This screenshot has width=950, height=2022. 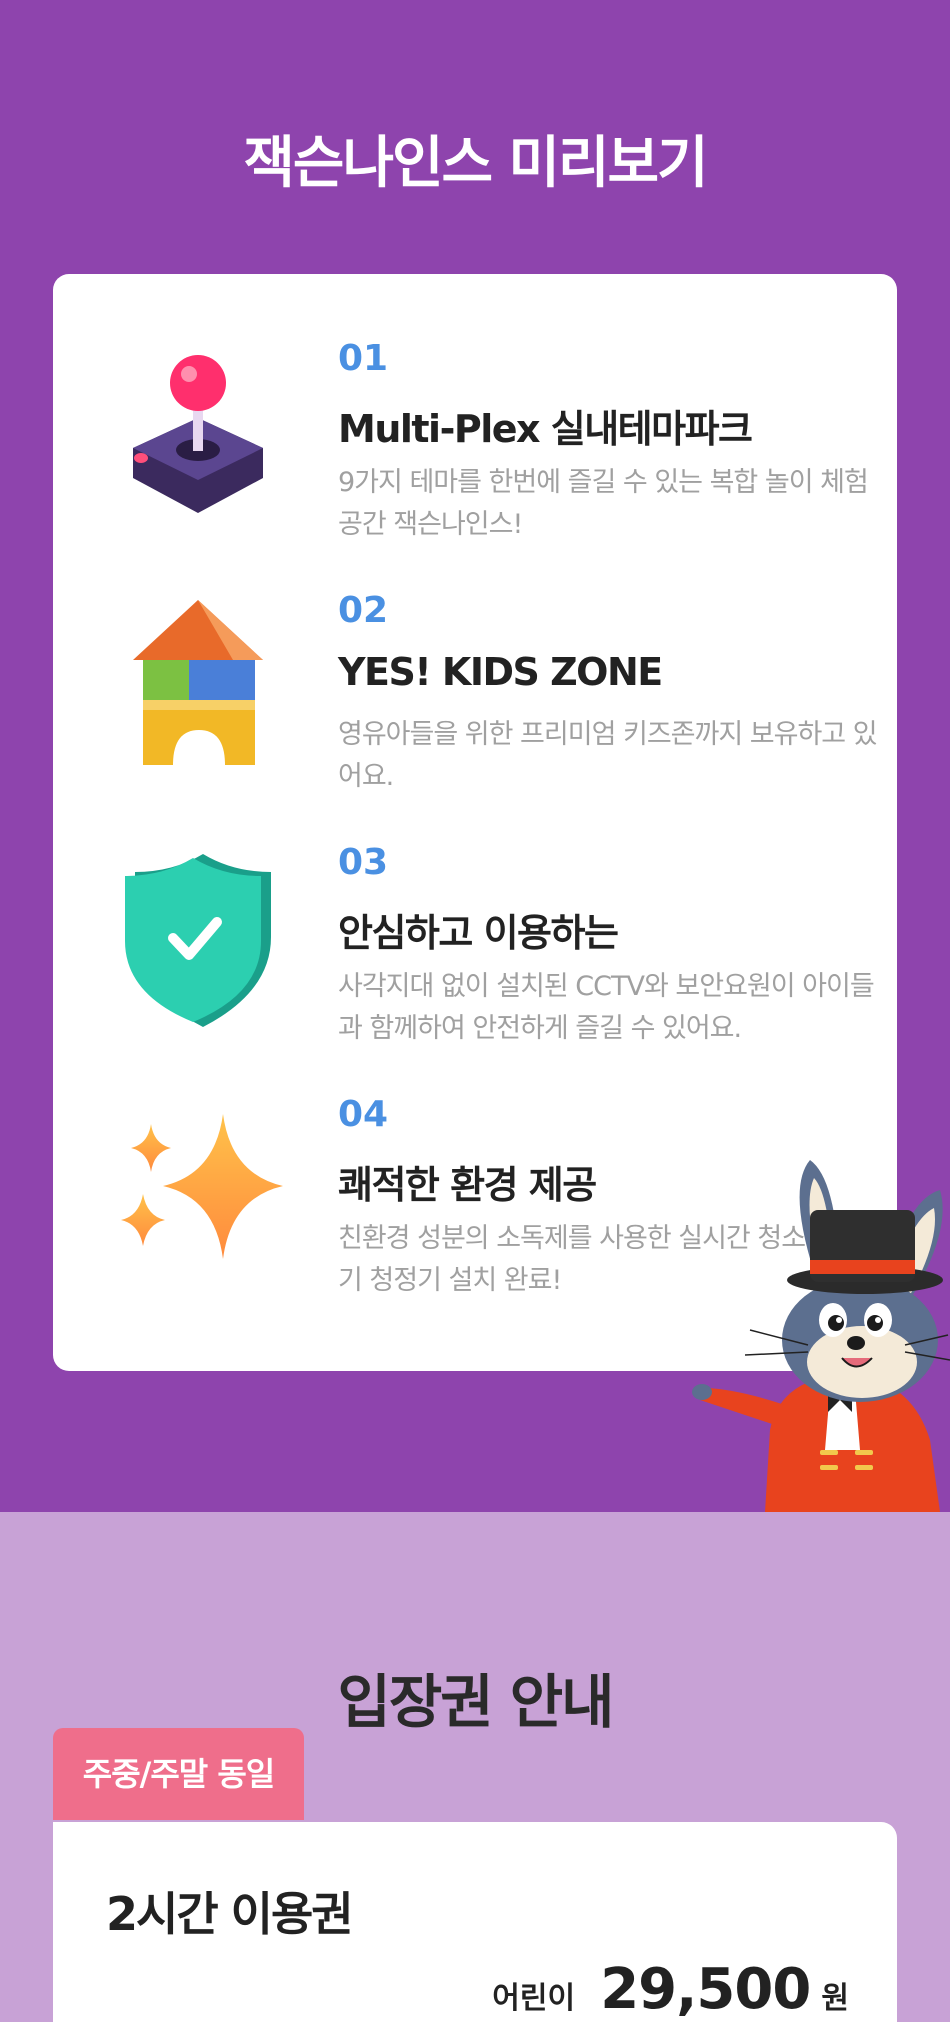 I want to click on ticket-price-label: 어린이, so click(x=534, y=1998).